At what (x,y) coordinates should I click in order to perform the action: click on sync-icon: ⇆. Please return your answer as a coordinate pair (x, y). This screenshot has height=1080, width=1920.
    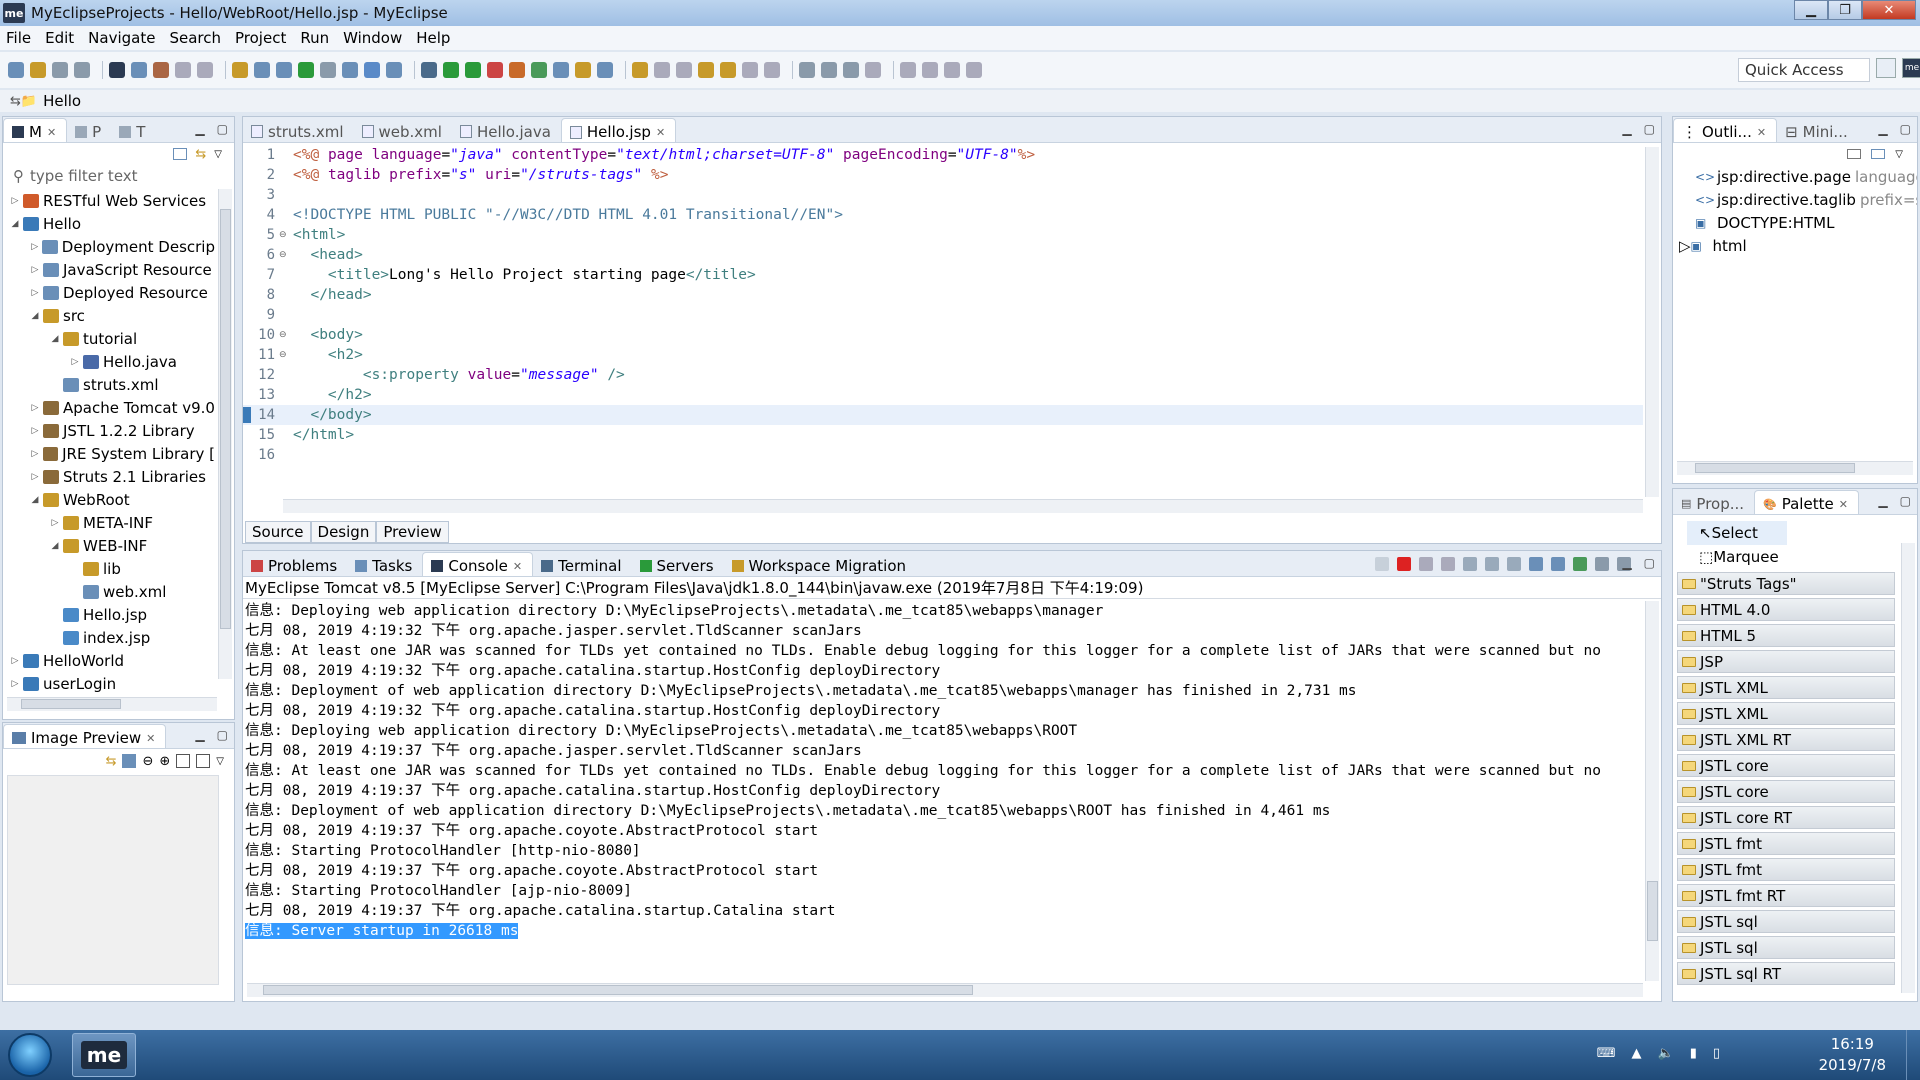
    Looking at the image, I should click on (111, 761).